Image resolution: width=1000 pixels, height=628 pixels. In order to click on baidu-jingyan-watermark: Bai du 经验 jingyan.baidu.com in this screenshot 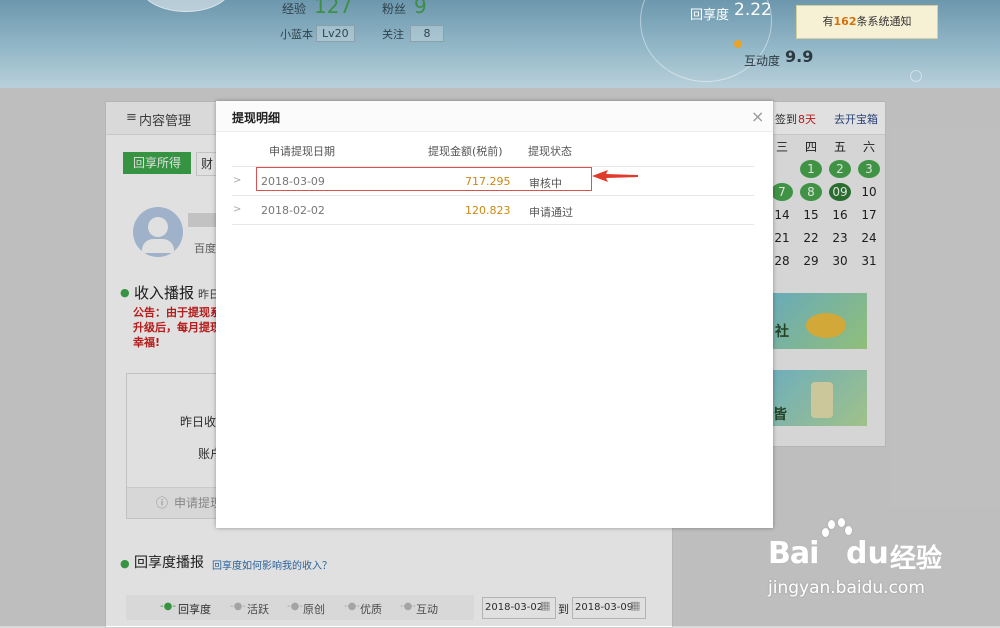, I will do `click(878, 563)`.